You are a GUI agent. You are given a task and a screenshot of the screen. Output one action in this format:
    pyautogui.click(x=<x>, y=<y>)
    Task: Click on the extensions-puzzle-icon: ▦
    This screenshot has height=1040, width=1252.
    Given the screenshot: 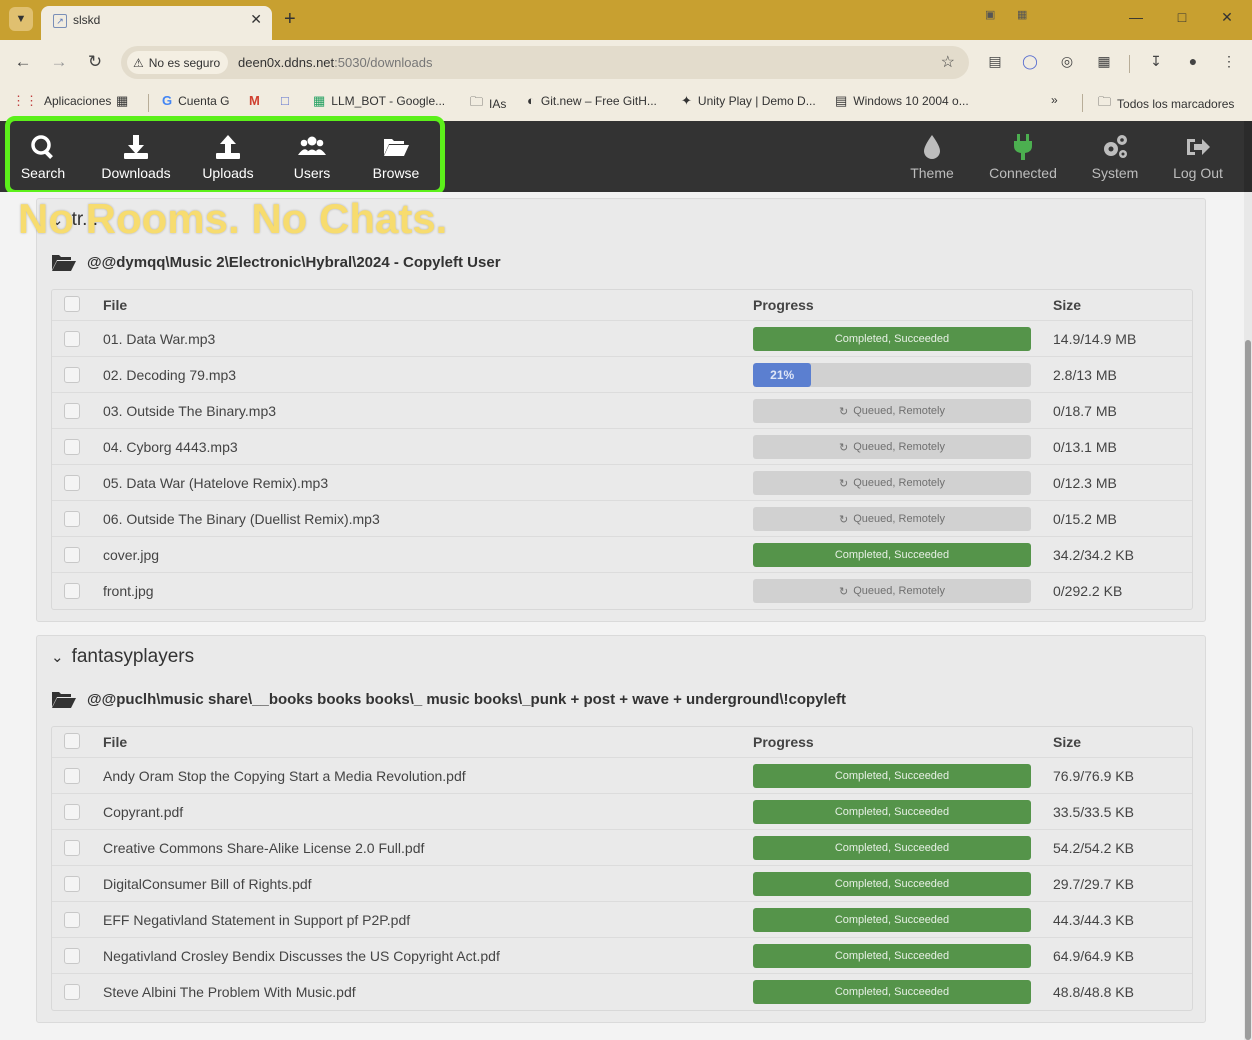 What is the action you would take?
    pyautogui.click(x=1104, y=61)
    